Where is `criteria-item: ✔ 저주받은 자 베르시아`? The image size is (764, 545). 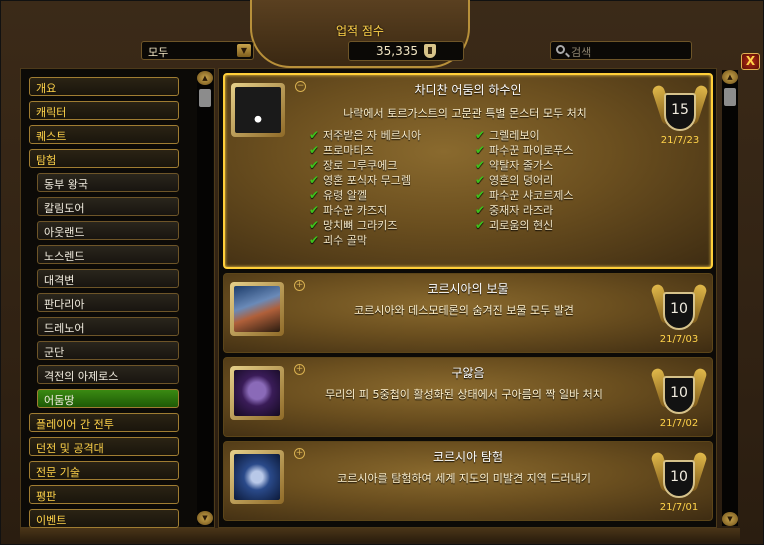
criteria-item: ✔ 저주받은 자 베르시아 is located at coordinates (365, 134).